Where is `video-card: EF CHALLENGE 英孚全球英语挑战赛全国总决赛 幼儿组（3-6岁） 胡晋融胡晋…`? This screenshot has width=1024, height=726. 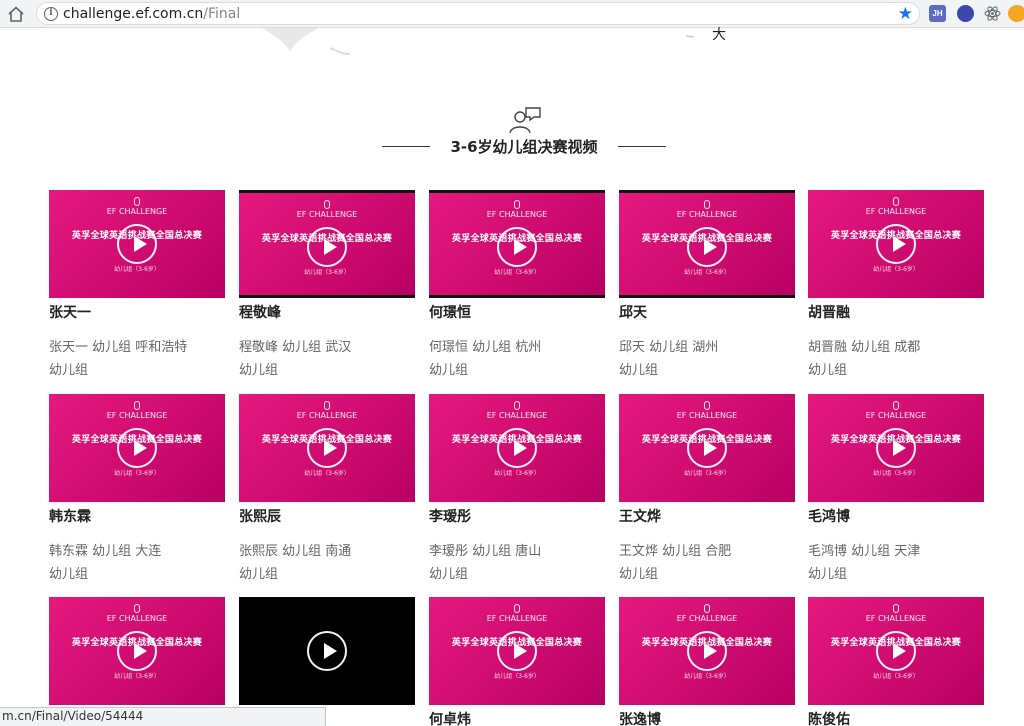
video-card: EF CHALLENGE 英孚全球英语挑战赛全国总决赛 幼儿组（3-6岁） 胡晋融胡晋… is located at coordinates (896, 286).